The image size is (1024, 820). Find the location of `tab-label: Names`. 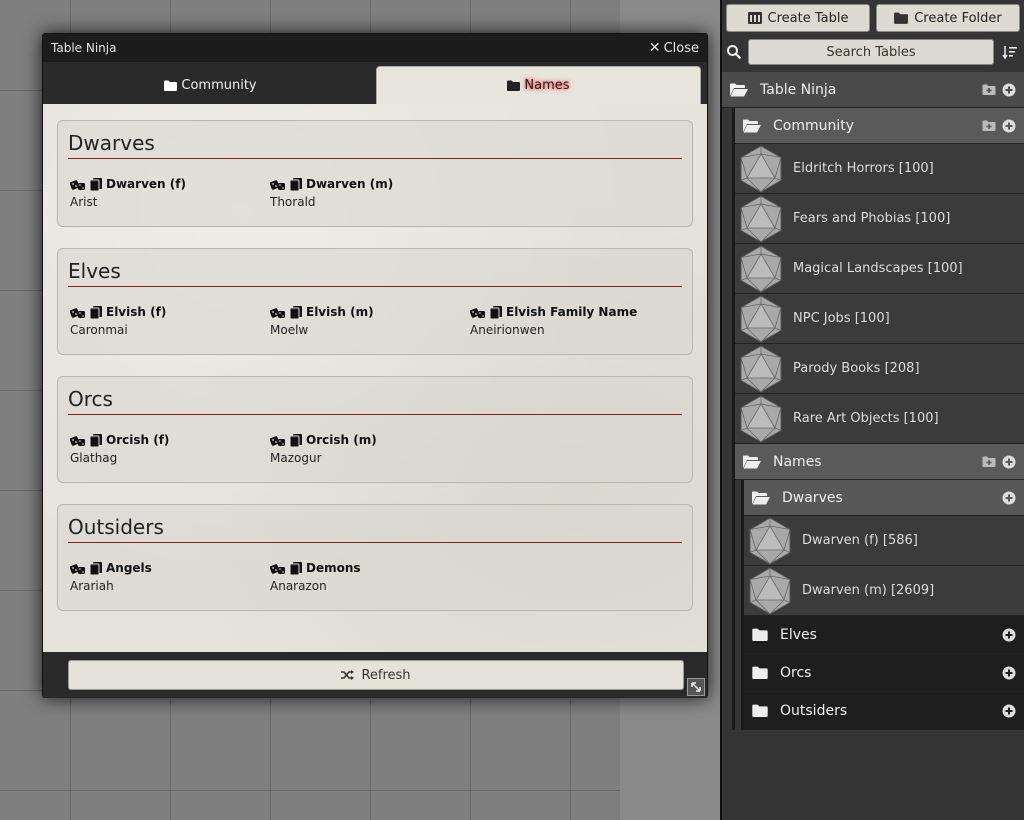

tab-label: Names is located at coordinates (547, 85).